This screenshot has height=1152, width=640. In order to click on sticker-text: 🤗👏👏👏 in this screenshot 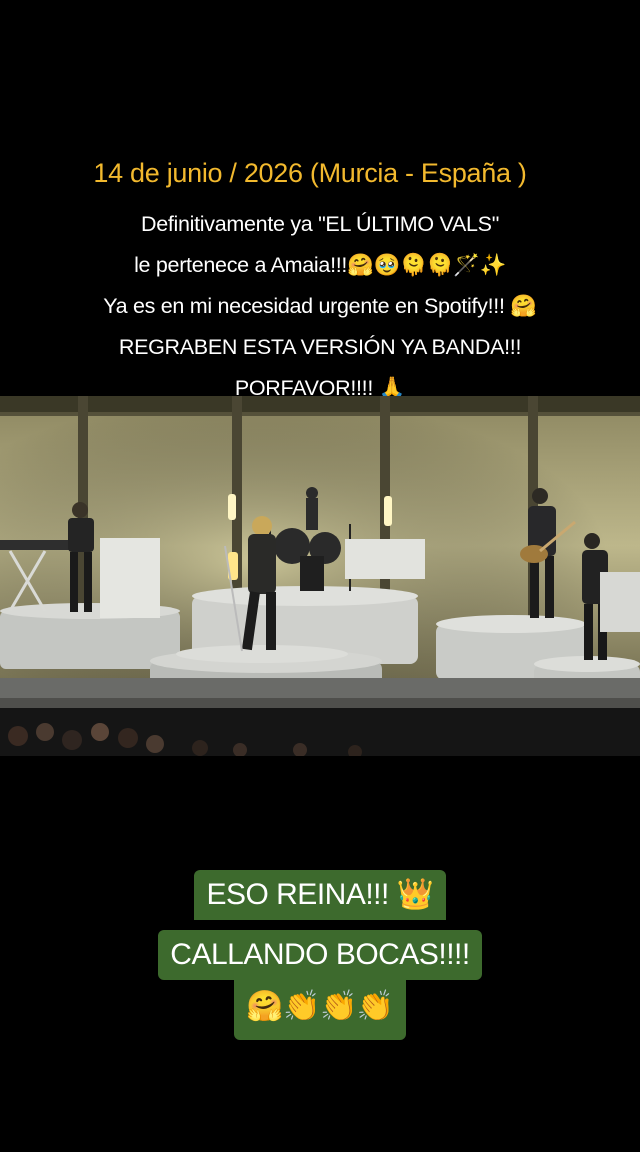, I will do `click(320, 1010)`.